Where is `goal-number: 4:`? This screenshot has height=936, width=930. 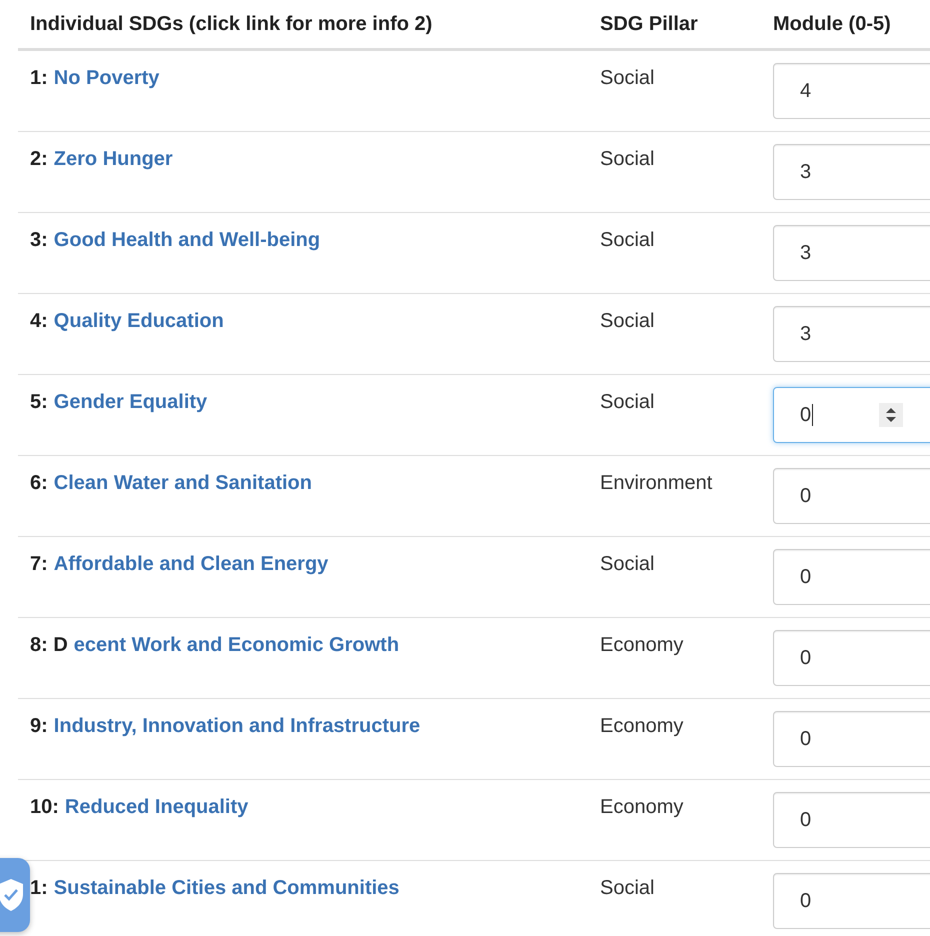
goal-number: 4: is located at coordinates (39, 321).